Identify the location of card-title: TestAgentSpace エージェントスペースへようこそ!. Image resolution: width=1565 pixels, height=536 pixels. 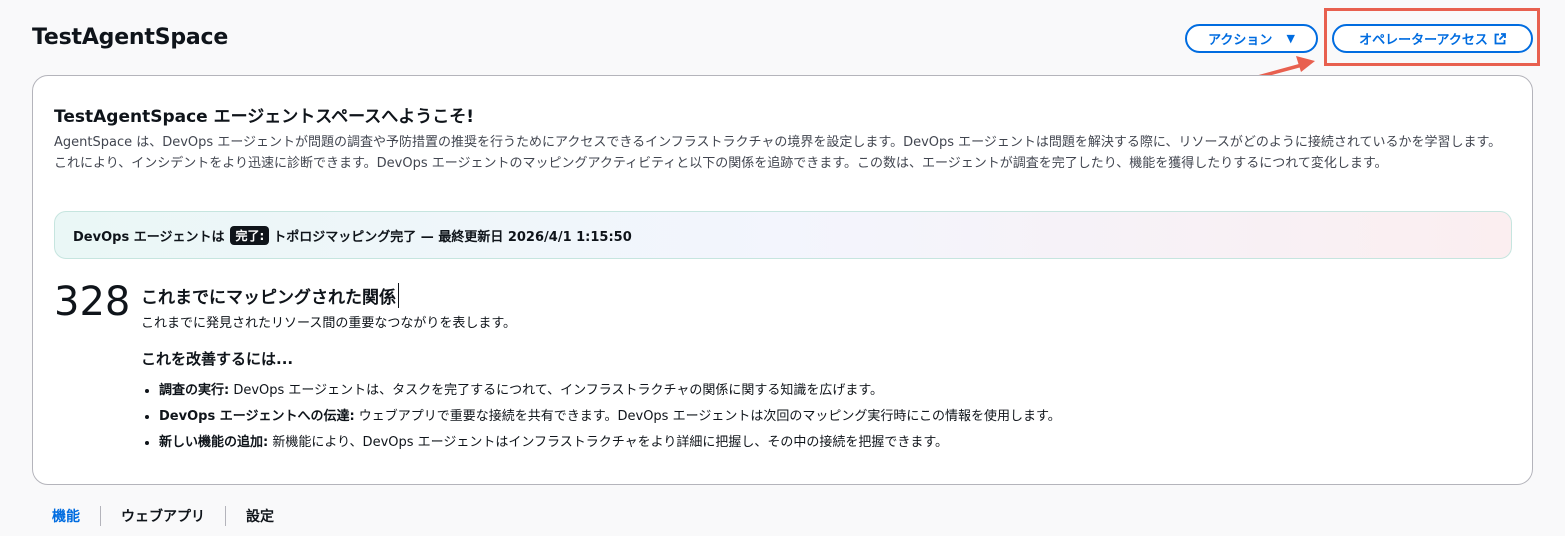
(264, 117).